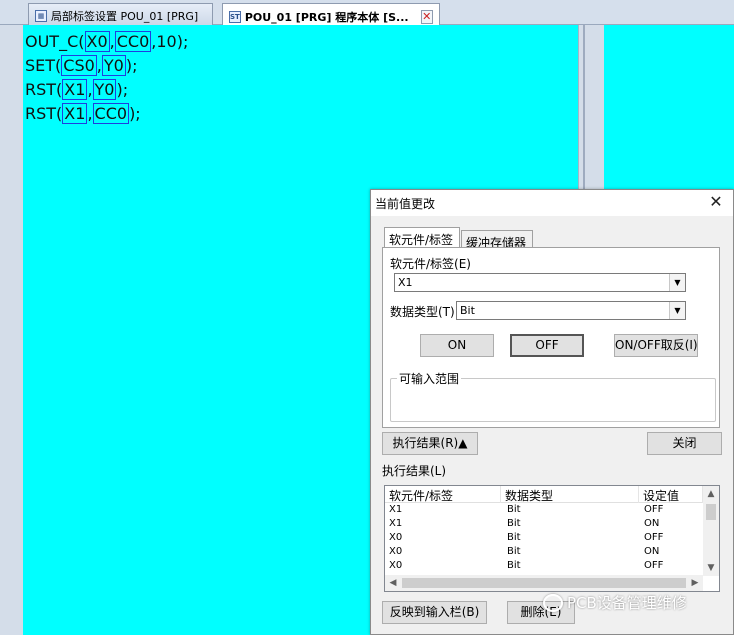  I want to click on code-text: SET(, so click(43, 65).